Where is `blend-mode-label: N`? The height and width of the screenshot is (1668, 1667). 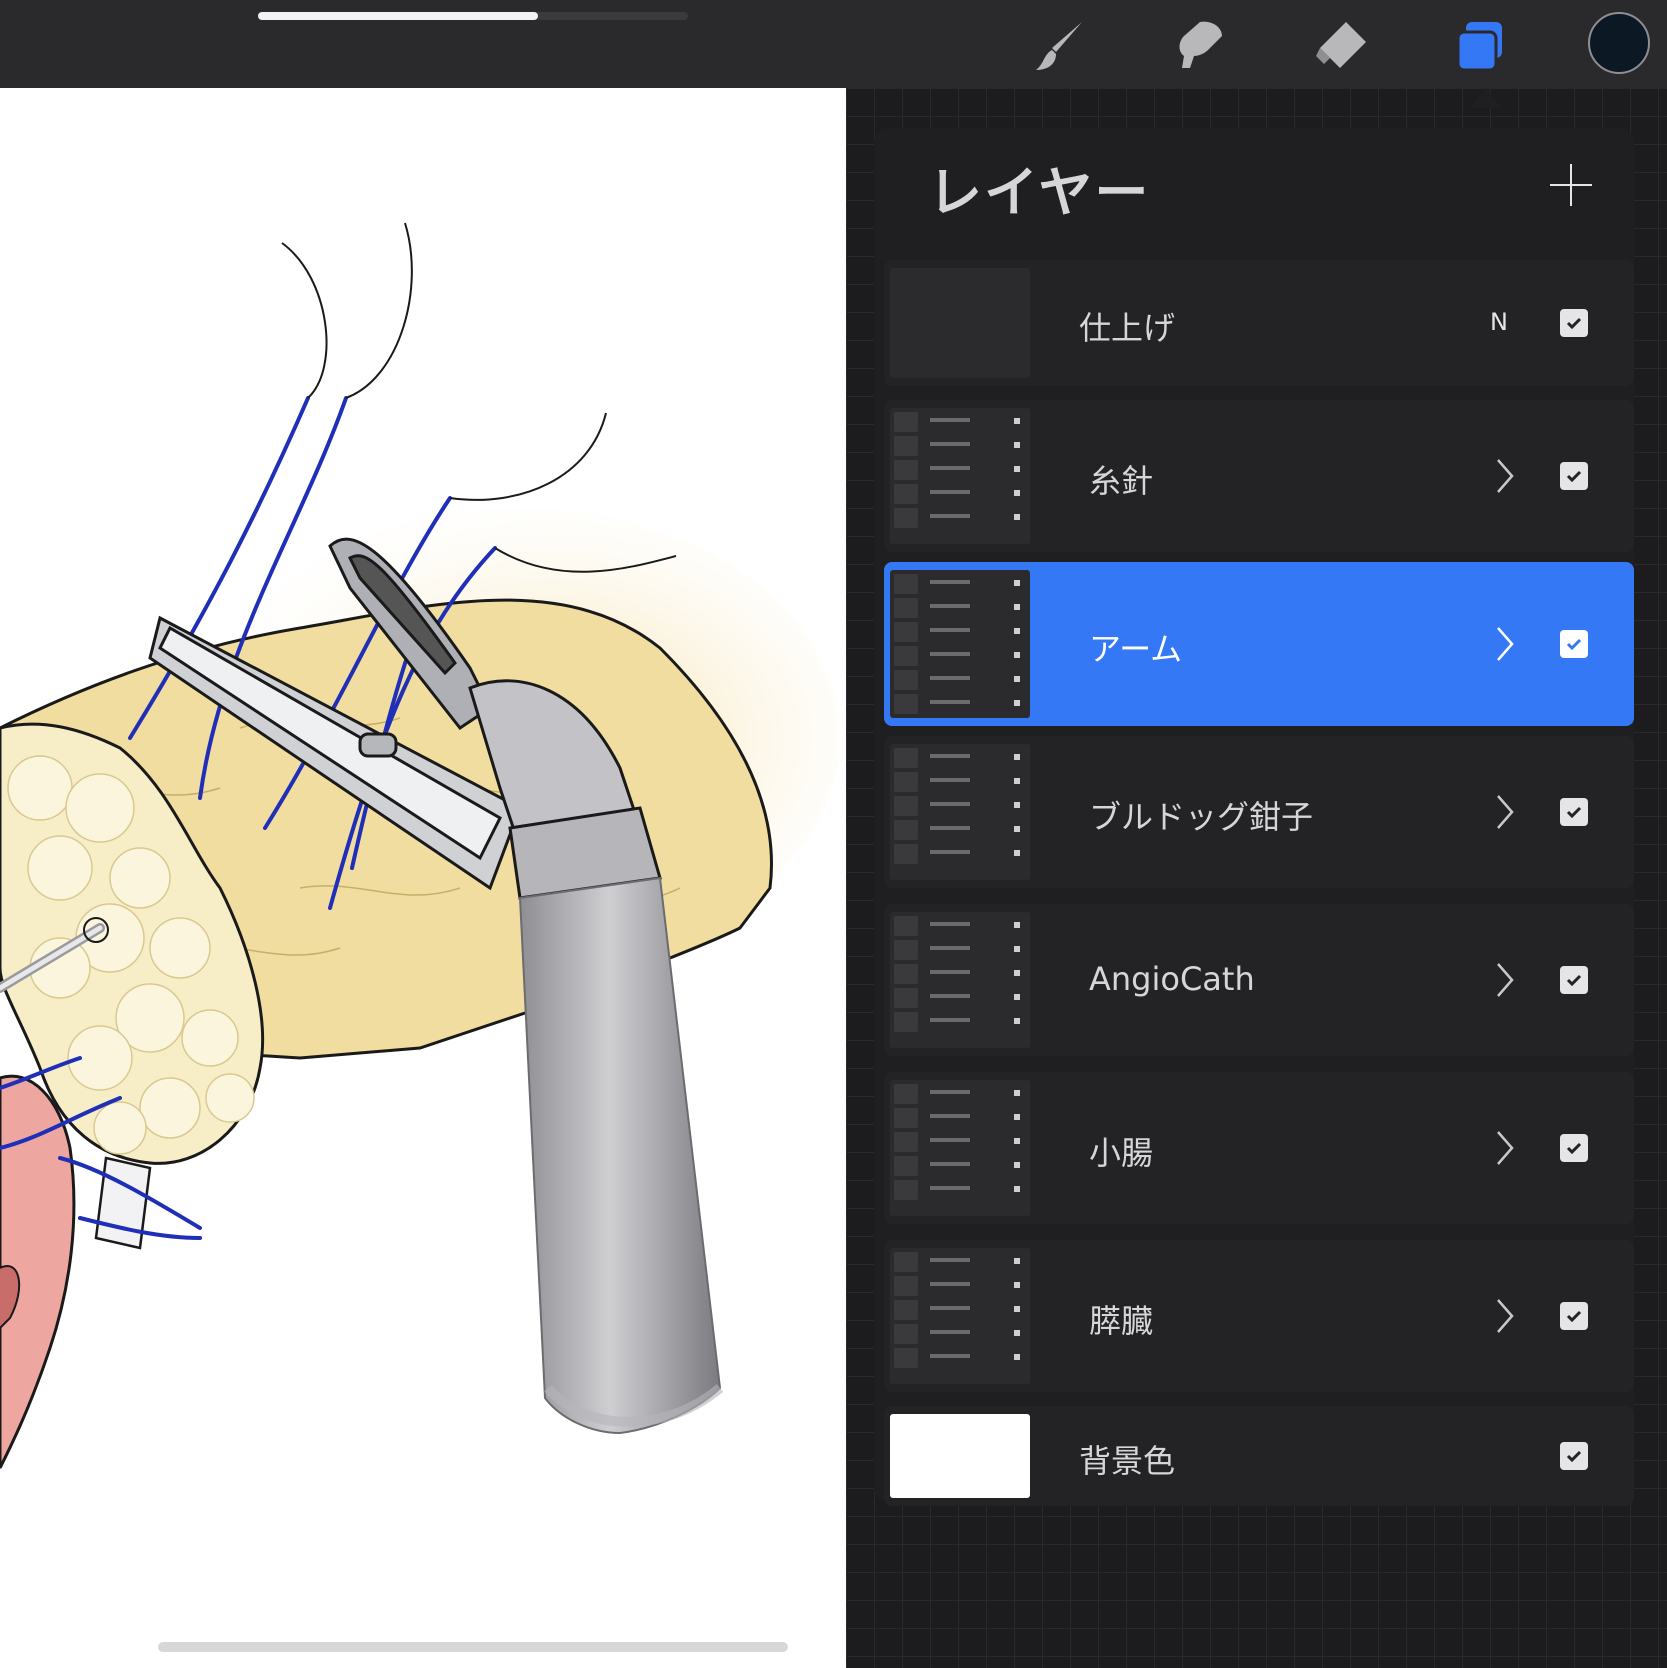
blend-mode-label: N is located at coordinates (1499, 322).